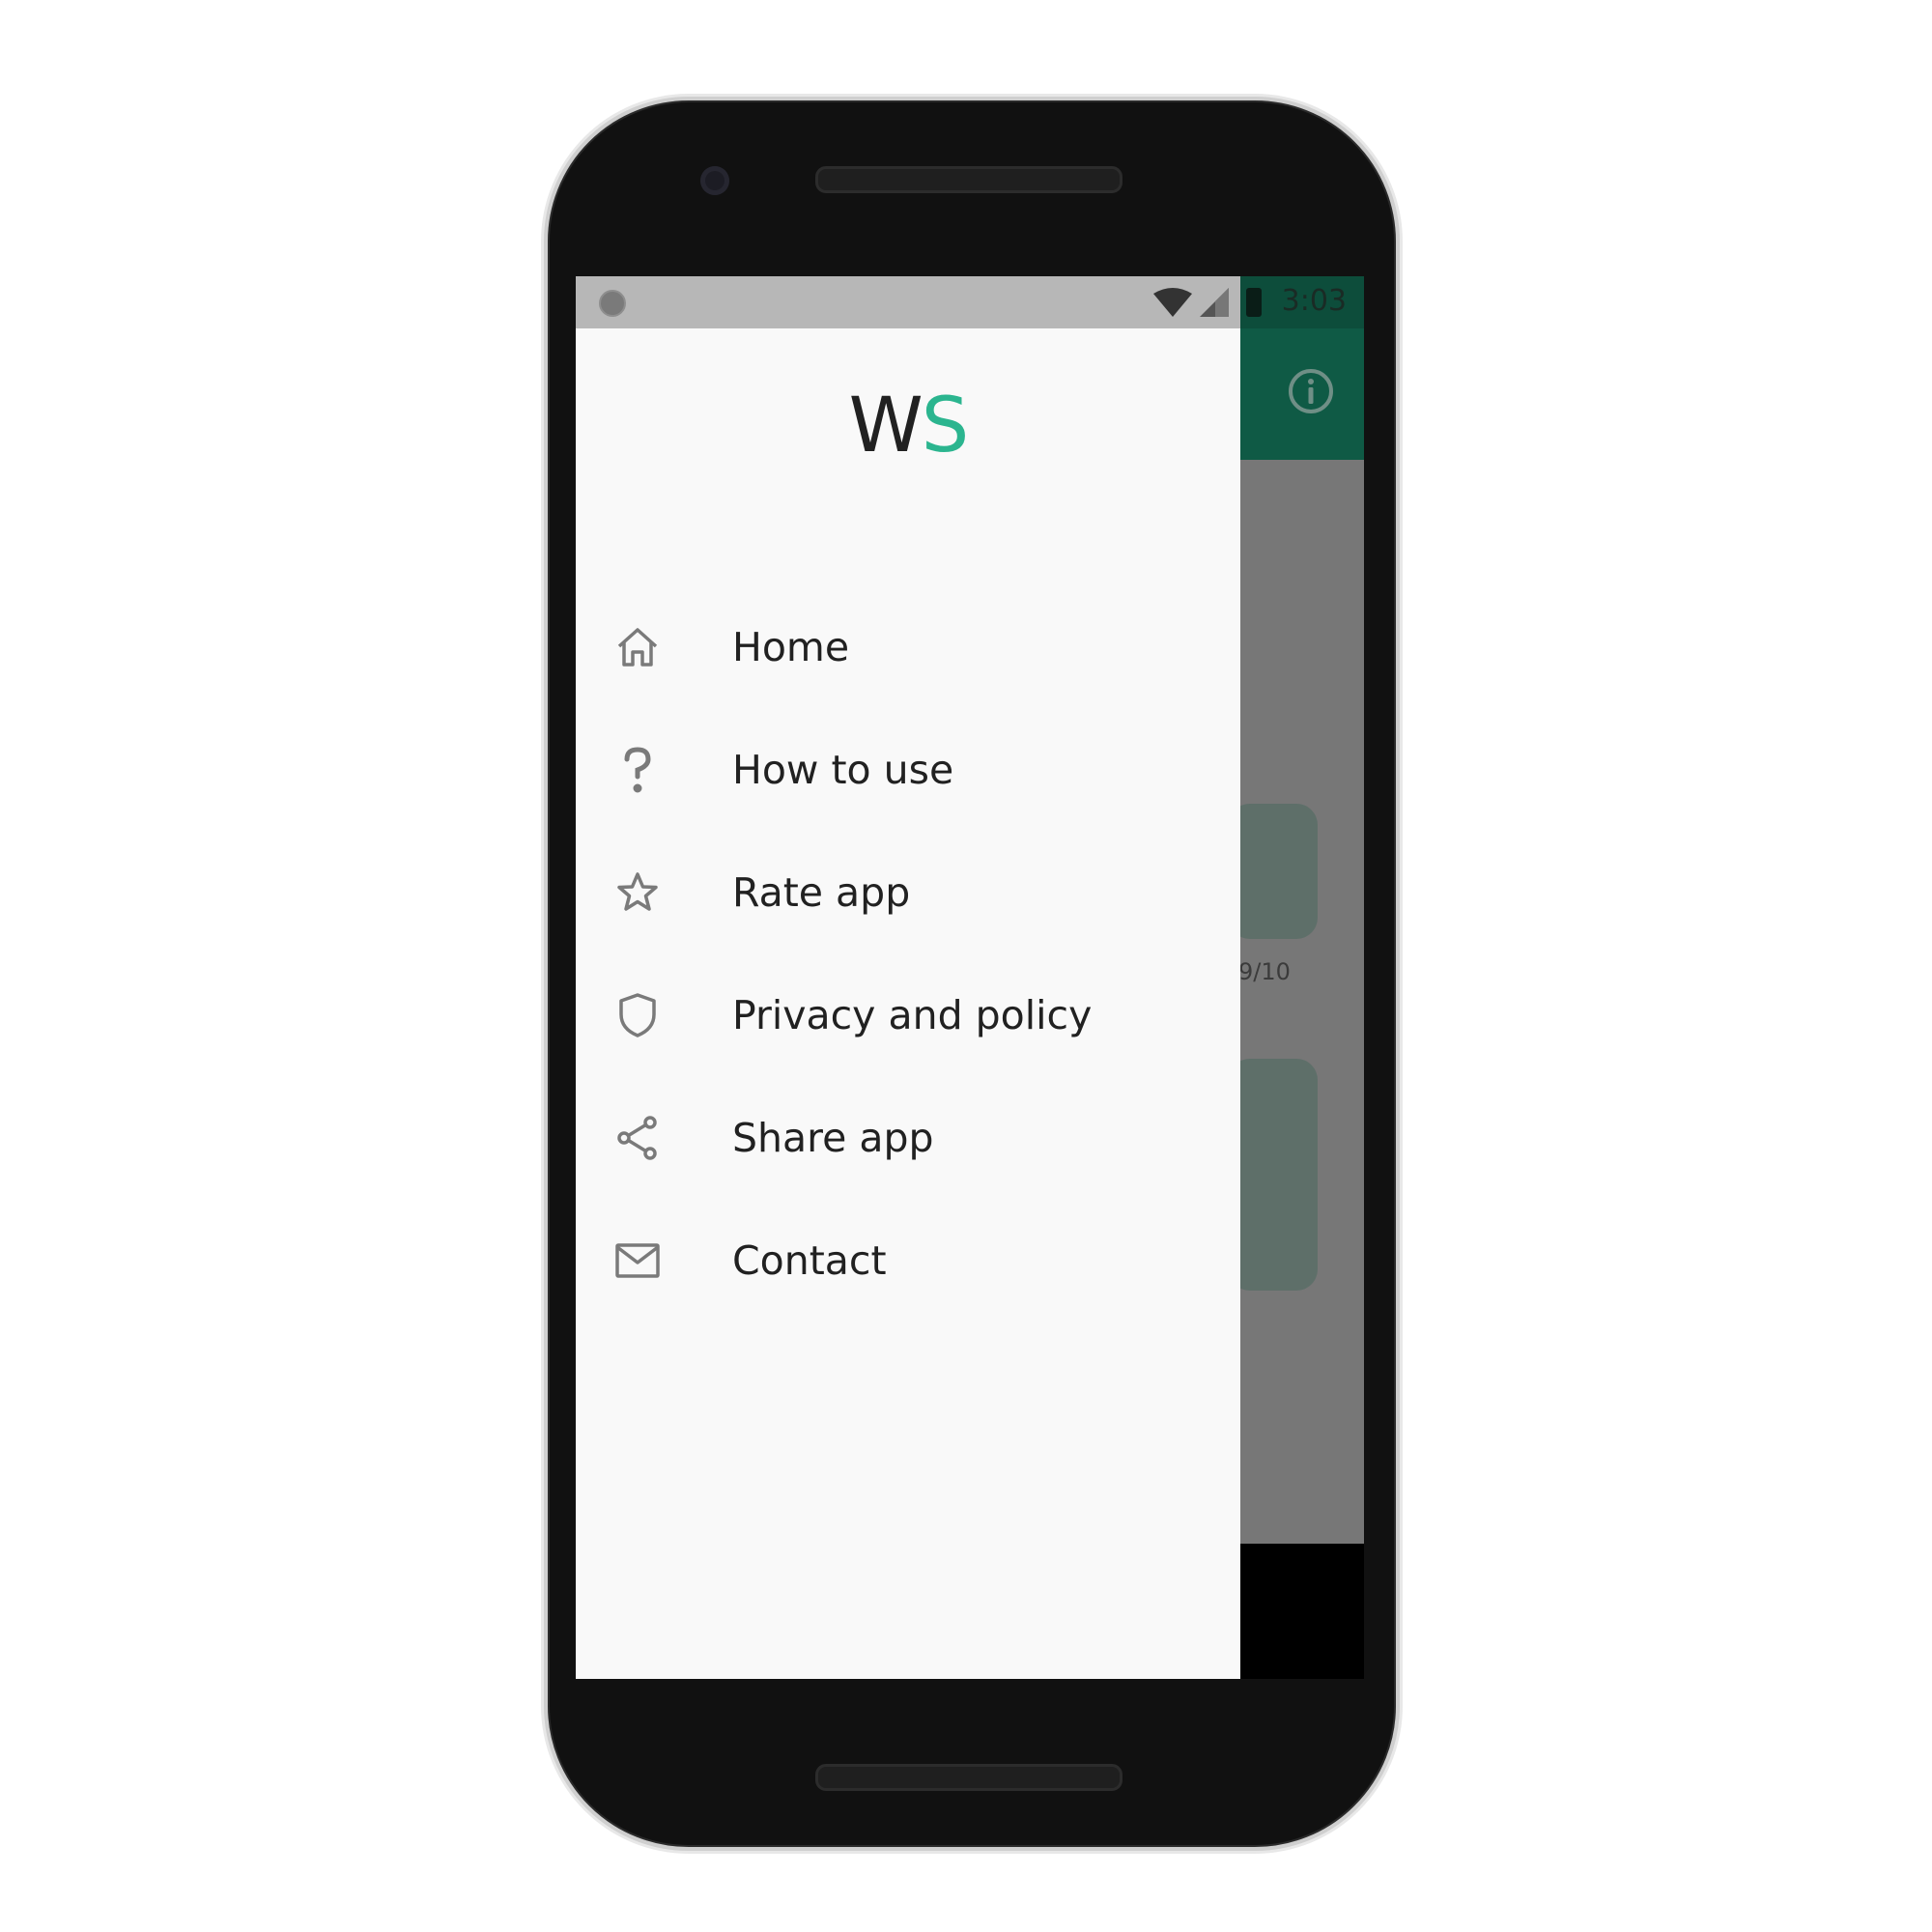  What do you see at coordinates (714, 180) in the screenshot?
I see `front-camera` at bounding box center [714, 180].